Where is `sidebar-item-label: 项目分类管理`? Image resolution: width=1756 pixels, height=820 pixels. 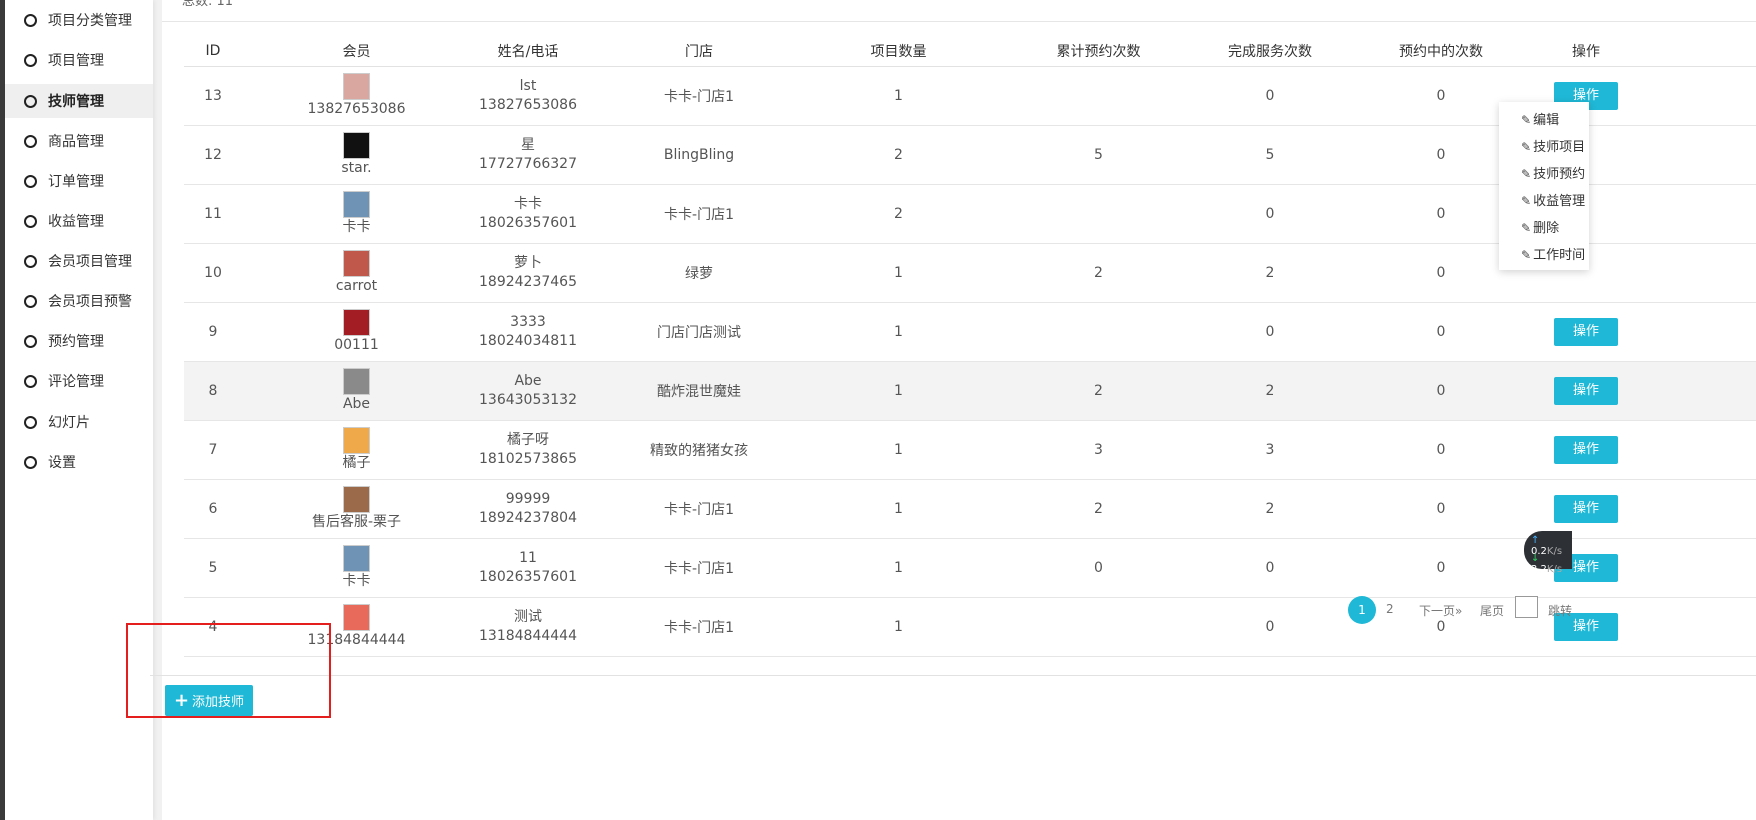 sidebar-item-label: 项目分类管理 is located at coordinates (90, 21).